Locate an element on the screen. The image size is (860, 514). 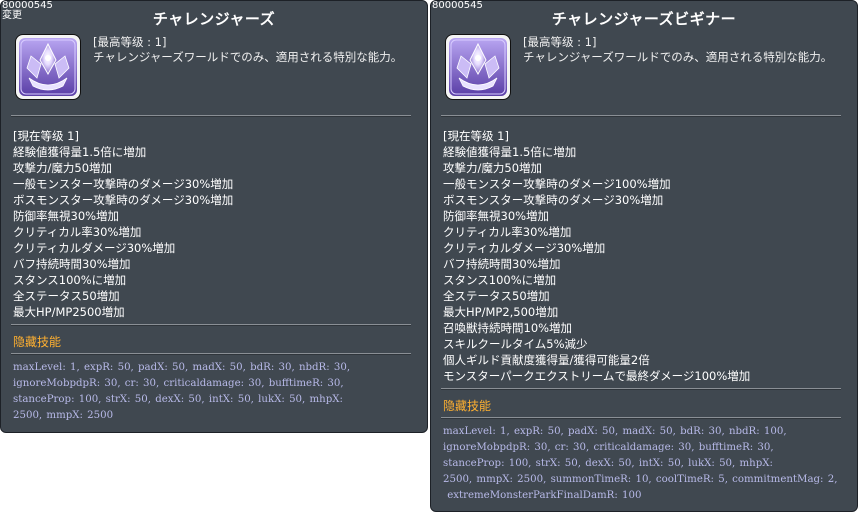
stat-line: スキルクールタイム5%減少 is located at coordinates (515, 344).